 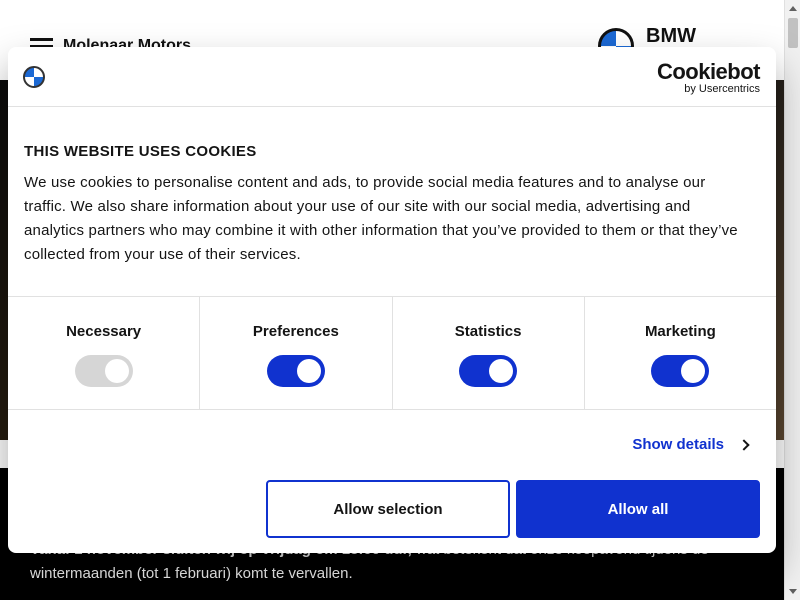 I want to click on category-label: Preferences, so click(x=295, y=331).